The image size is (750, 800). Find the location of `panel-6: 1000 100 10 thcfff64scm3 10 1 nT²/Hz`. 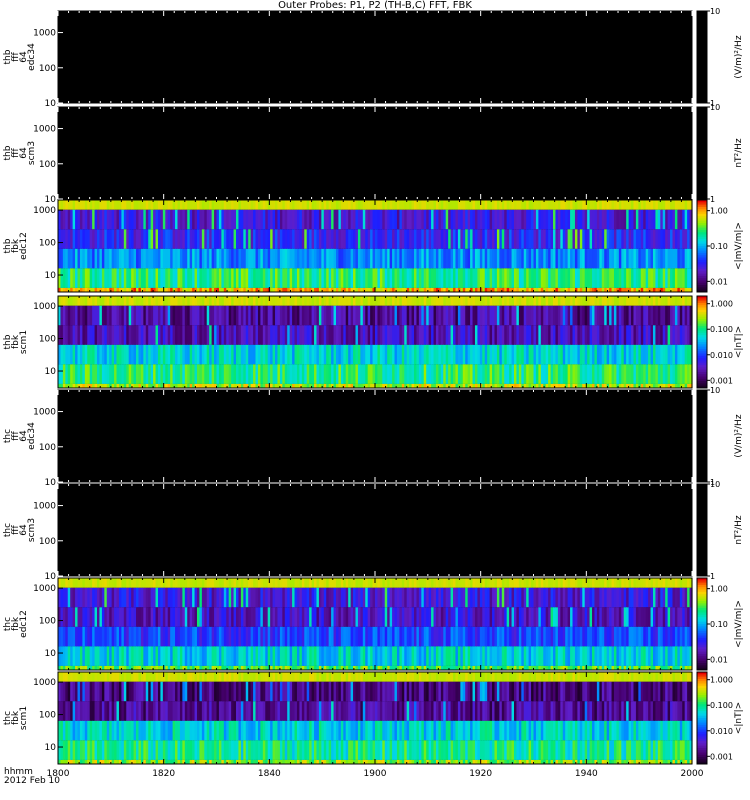

panel-6: 1000 100 10 thcfff64scm3 10 1 nT²/Hz is located at coordinates (373, 531).